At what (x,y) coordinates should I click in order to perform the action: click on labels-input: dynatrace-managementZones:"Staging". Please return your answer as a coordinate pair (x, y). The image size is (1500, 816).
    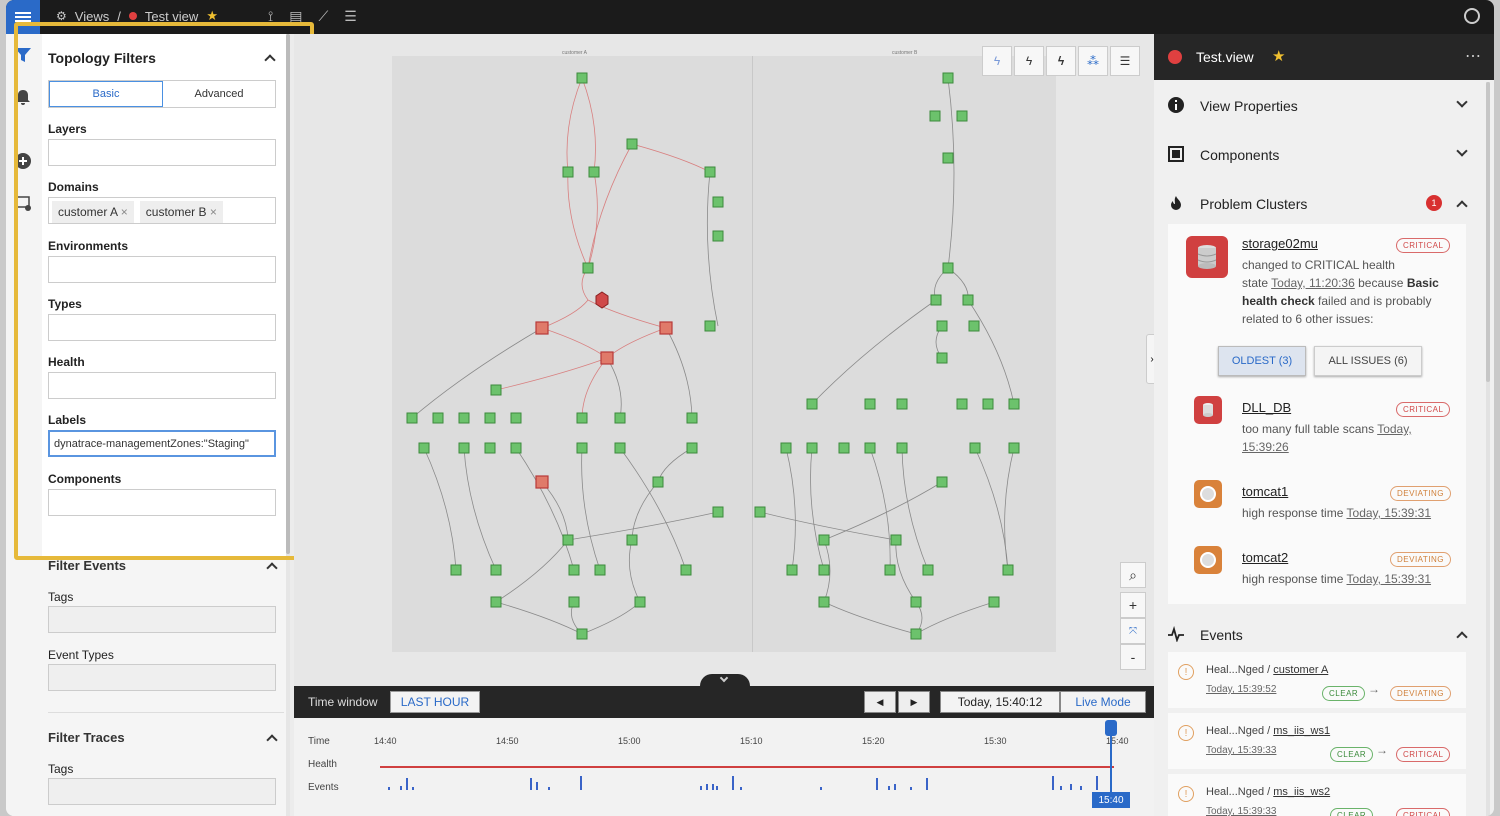
    Looking at the image, I should click on (162, 443).